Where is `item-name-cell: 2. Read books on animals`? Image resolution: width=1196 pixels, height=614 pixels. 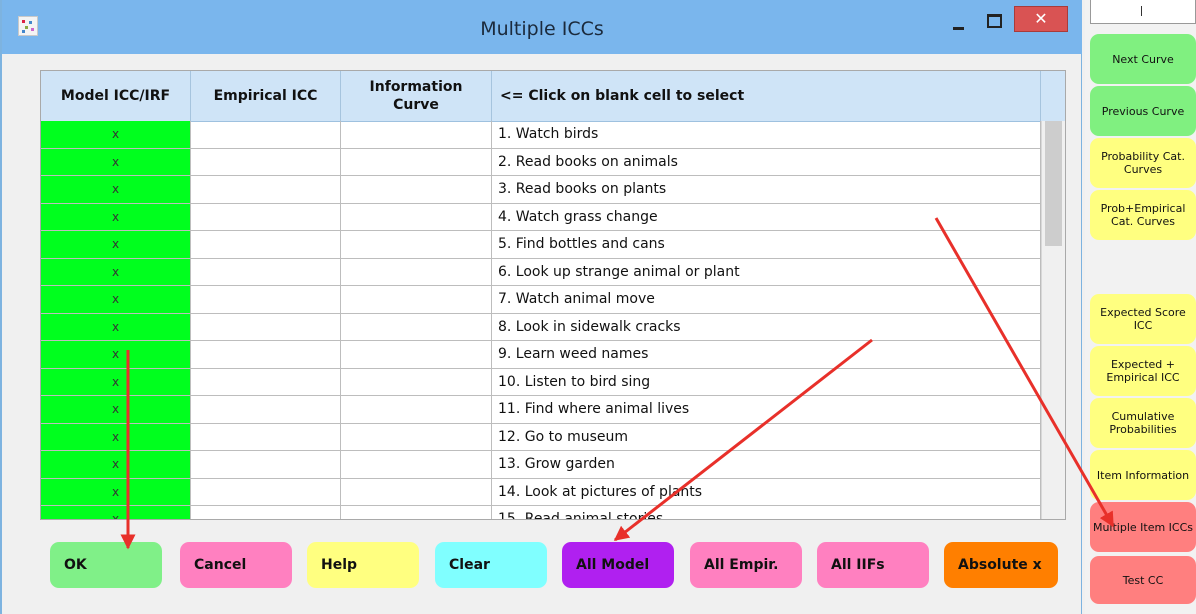
item-name-cell: 2. Read books on animals is located at coordinates (766, 162).